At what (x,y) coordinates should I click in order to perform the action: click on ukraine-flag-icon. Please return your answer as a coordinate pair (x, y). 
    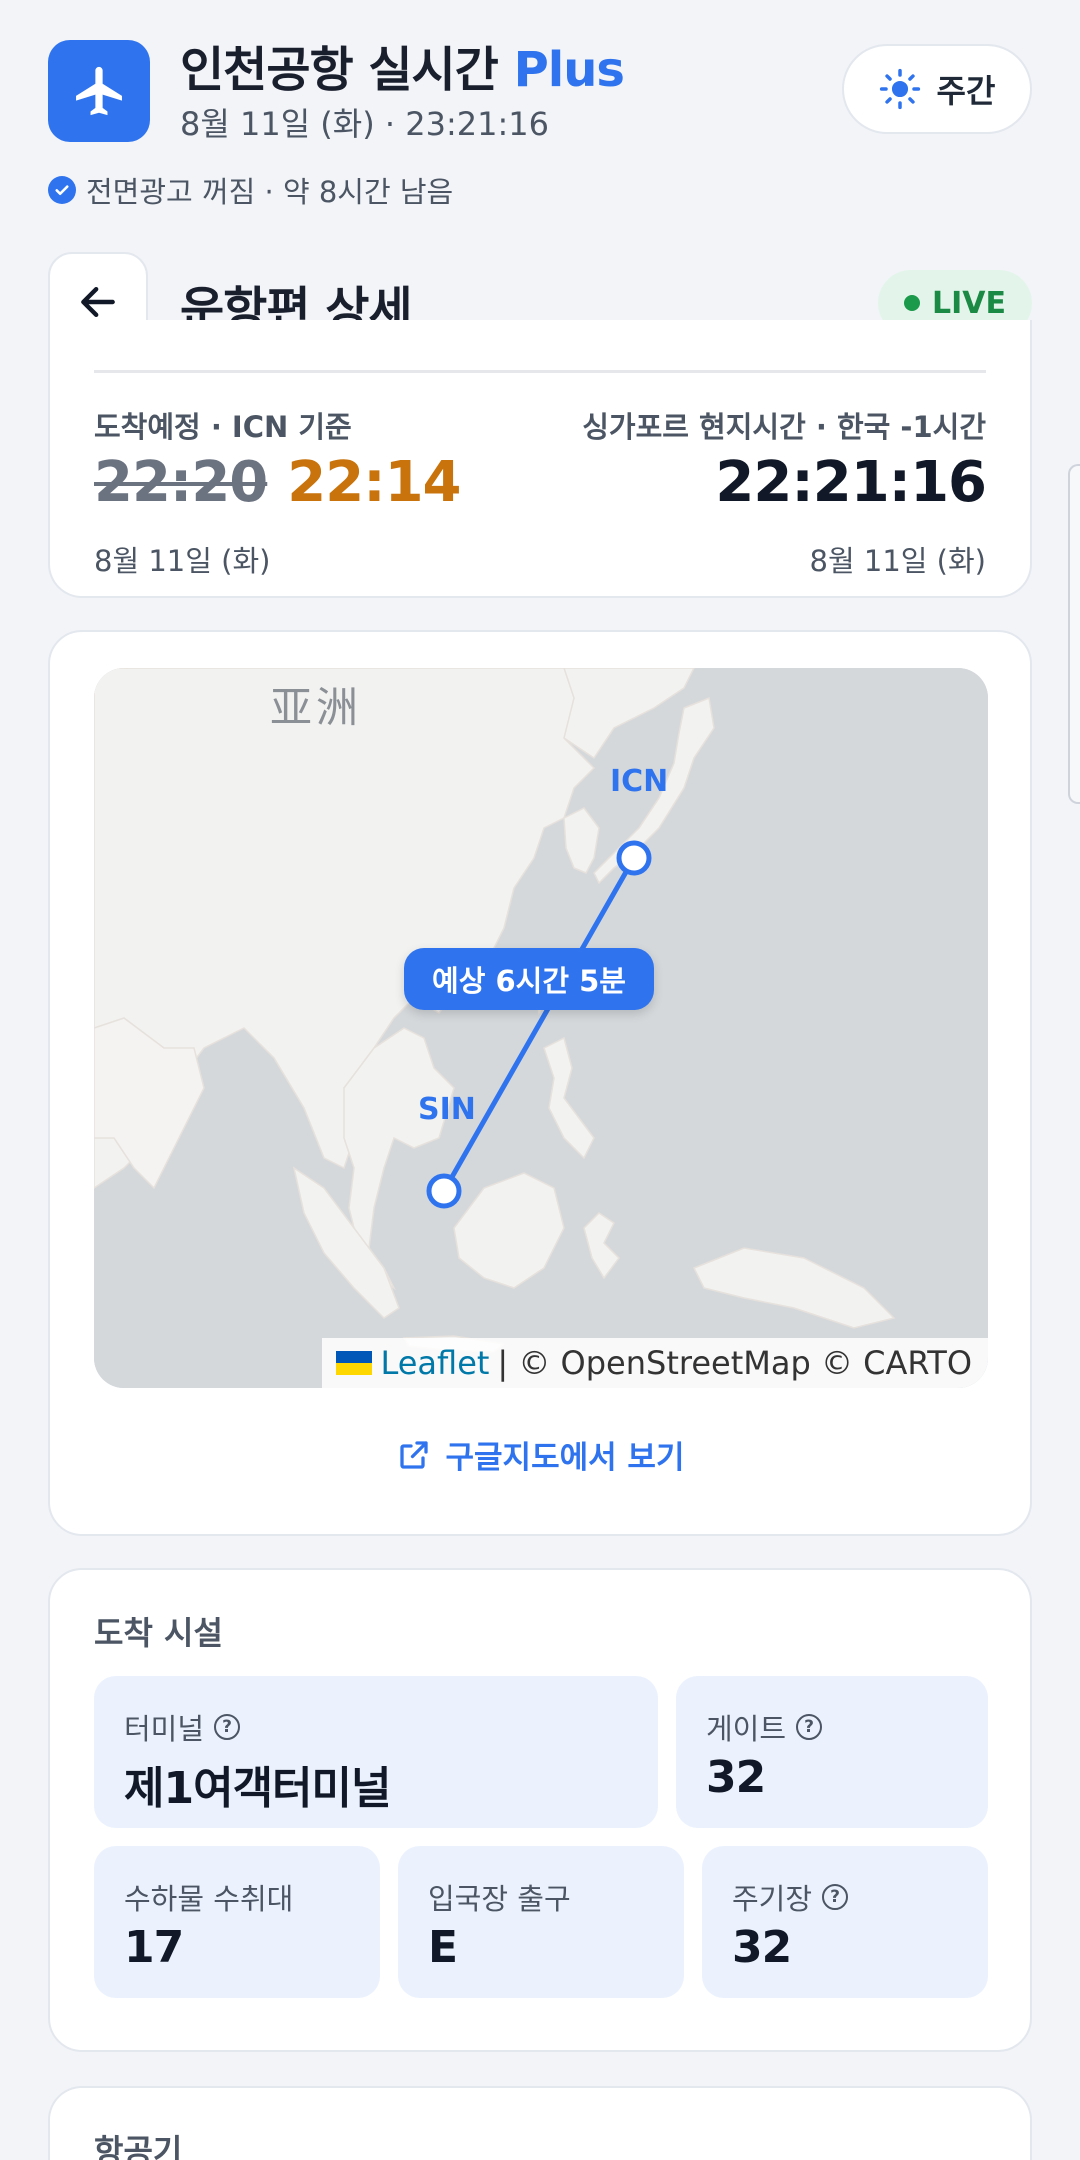
    Looking at the image, I should click on (354, 1363).